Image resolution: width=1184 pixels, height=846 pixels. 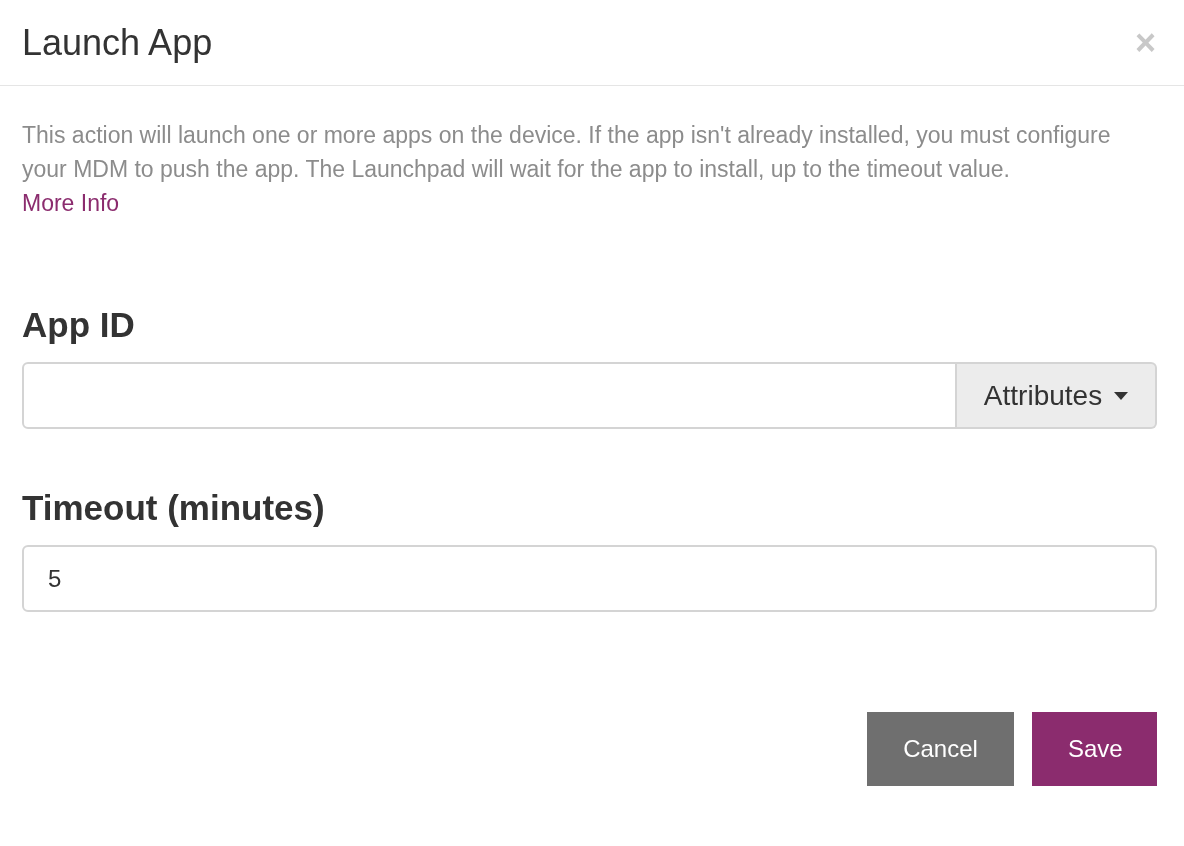 I want to click on field-label: Timeout (minutes), so click(x=174, y=508).